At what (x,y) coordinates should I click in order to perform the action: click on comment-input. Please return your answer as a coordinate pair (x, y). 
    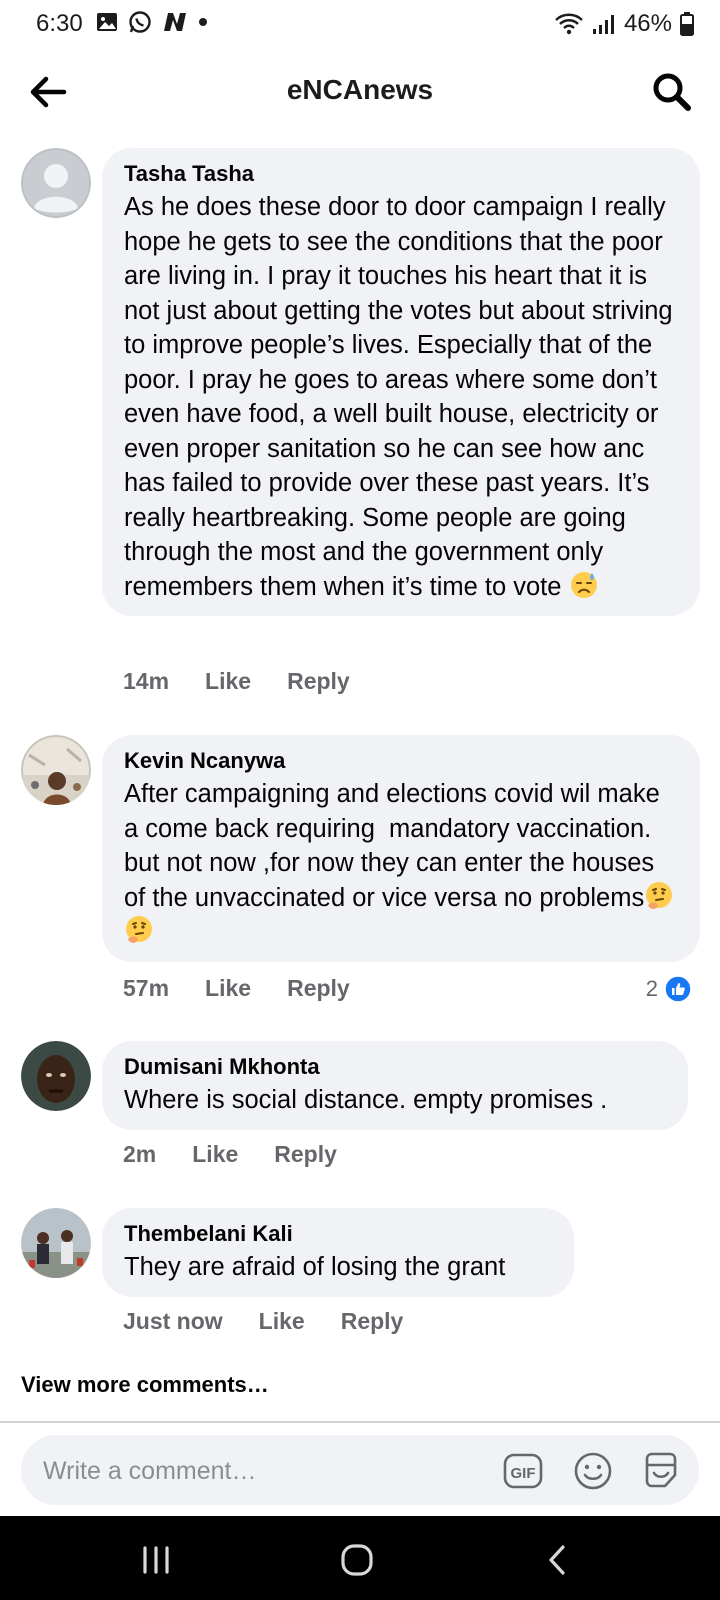
    Looking at the image, I should click on (253, 1471).